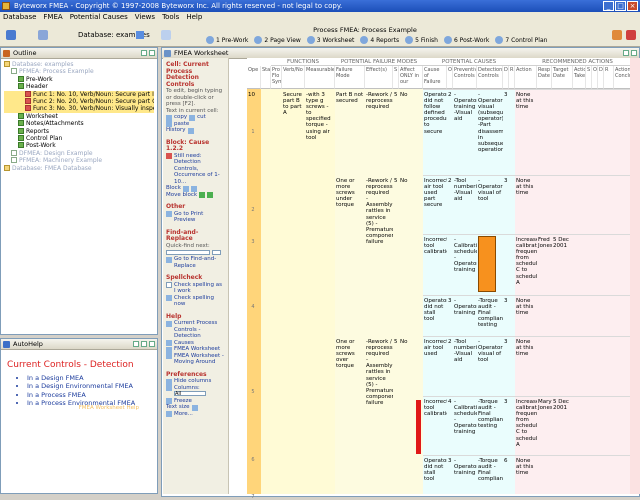 This screenshot has width=640, height=500. Describe the element at coordinates (227, 40) in the screenshot. I see `step-pre-work: 1 Pre-Work` at that location.